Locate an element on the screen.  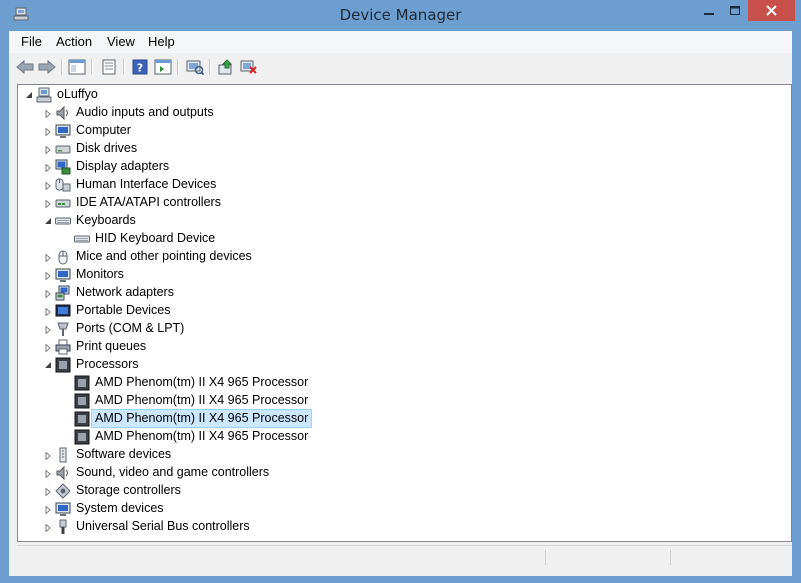
tree-item-hid-keyboard-device: HID Keyboard Device is located at coordinates (168, 239).